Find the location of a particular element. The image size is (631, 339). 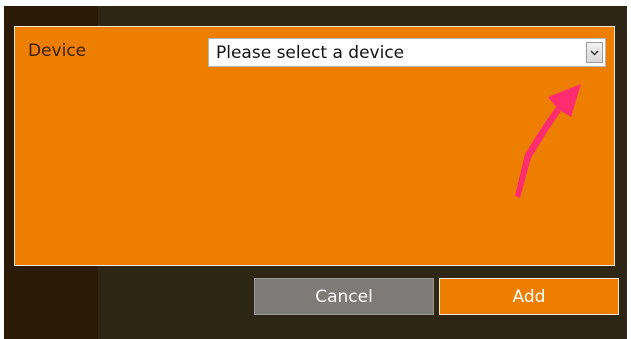

chevron-down-icon is located at coordinates (594, 52).